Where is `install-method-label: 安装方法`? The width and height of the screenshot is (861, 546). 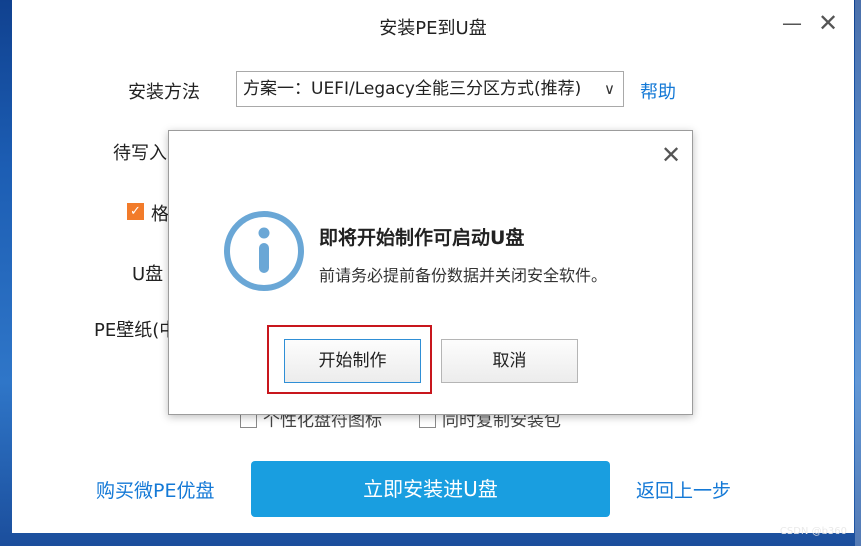
install-method-label: 安装方法 is located at coordinates (164, 92).